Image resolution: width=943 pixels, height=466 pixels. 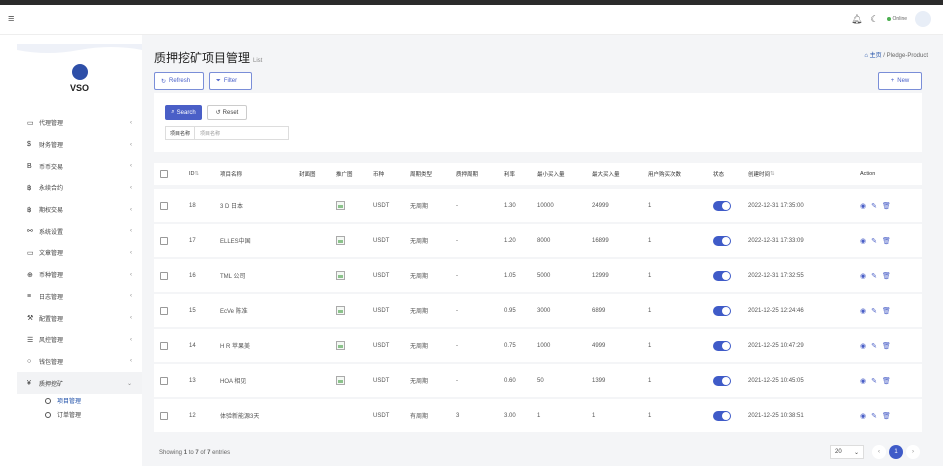 What do you see at coordinates (900, 81) in the screenshot?
I see `new-button: + New` at bounding box center [900, 81].